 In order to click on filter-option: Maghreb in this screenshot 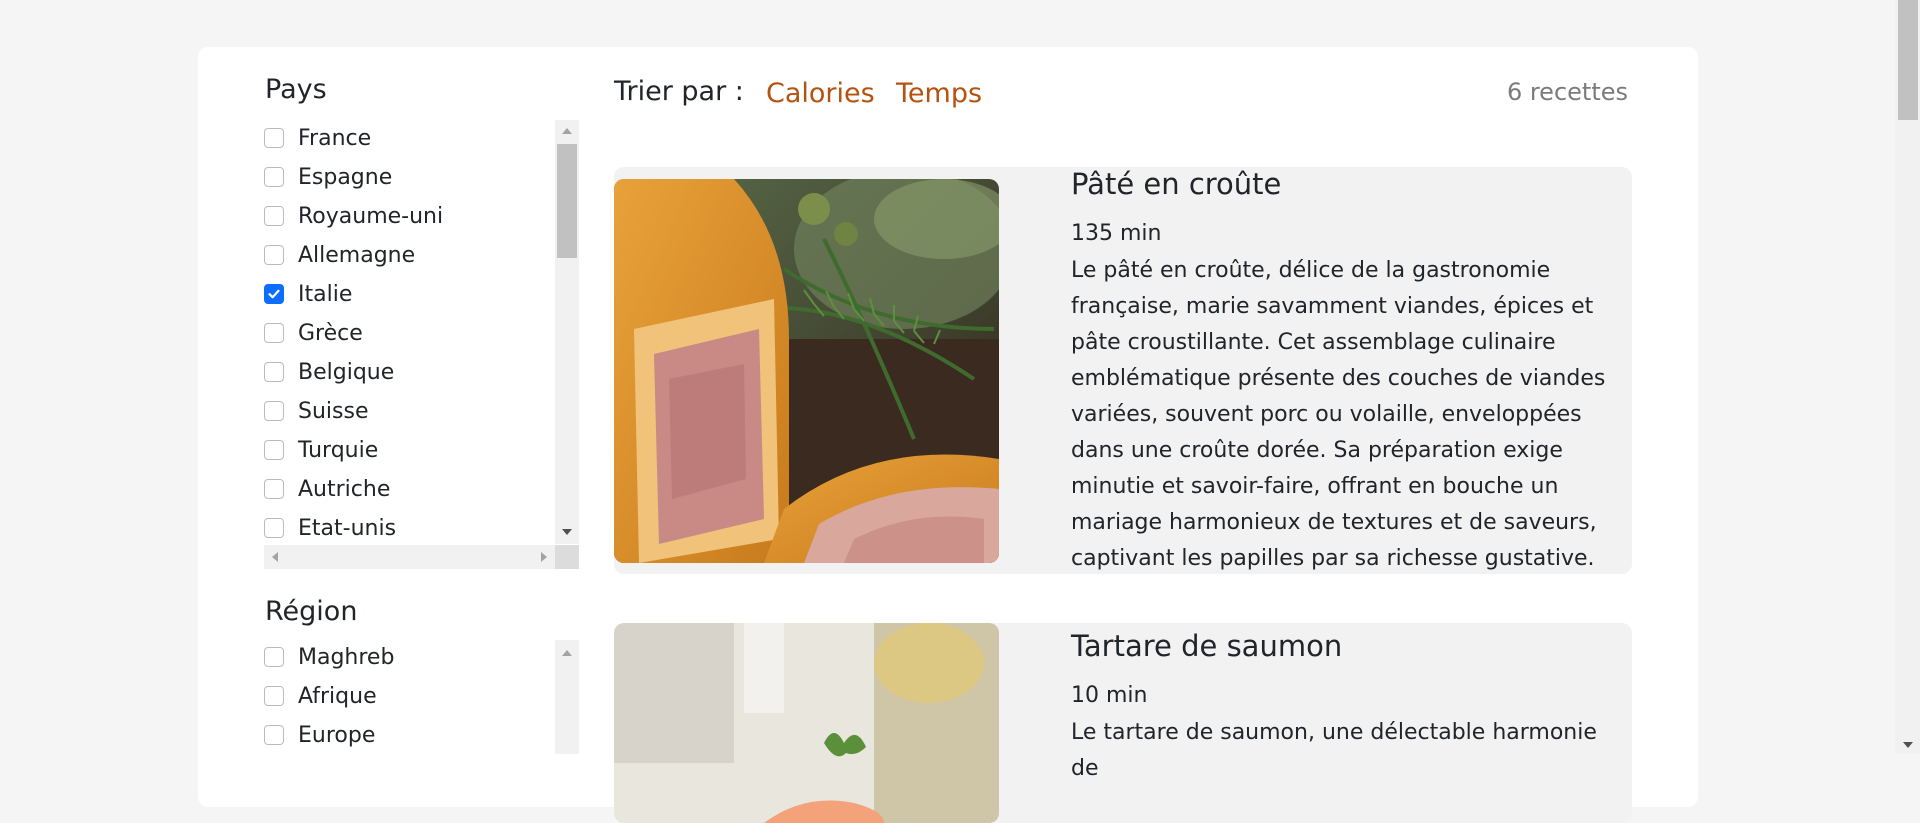, I will do `click(329, 657)`.